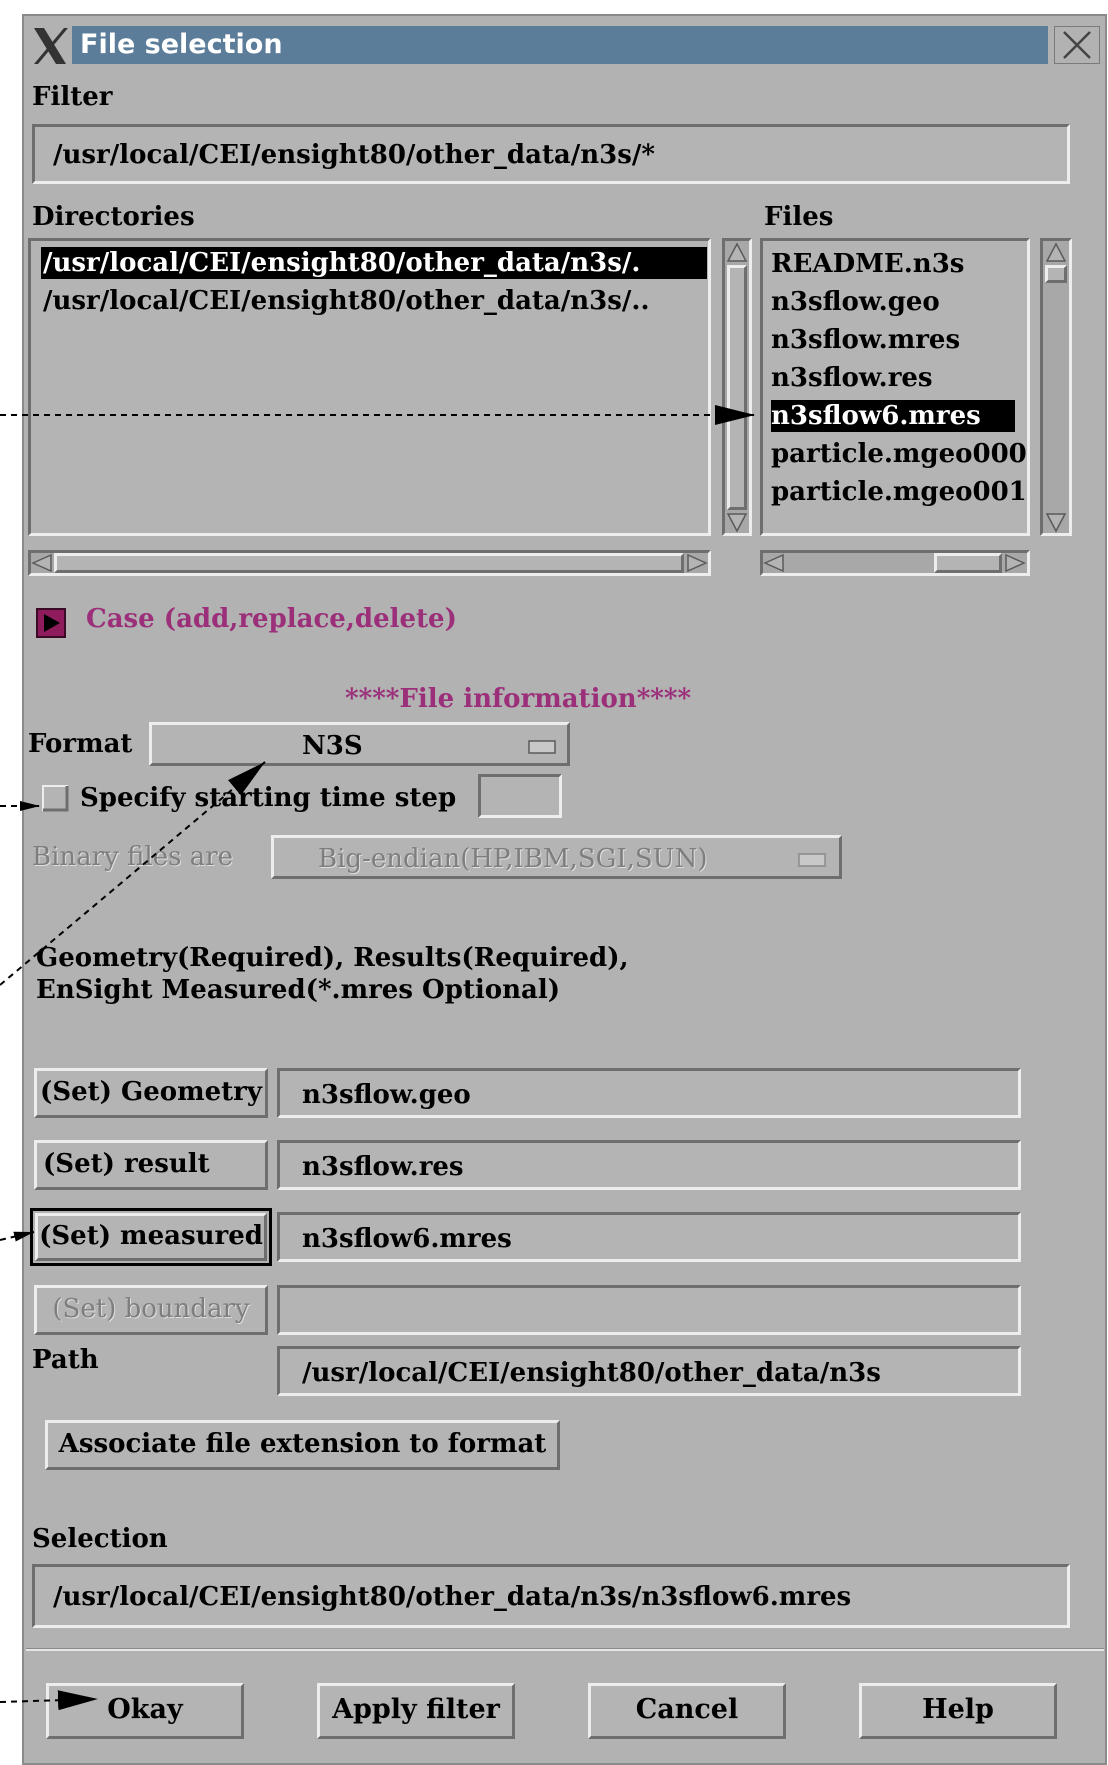  I want to click on directories-label: Directories, so click(113, 217).